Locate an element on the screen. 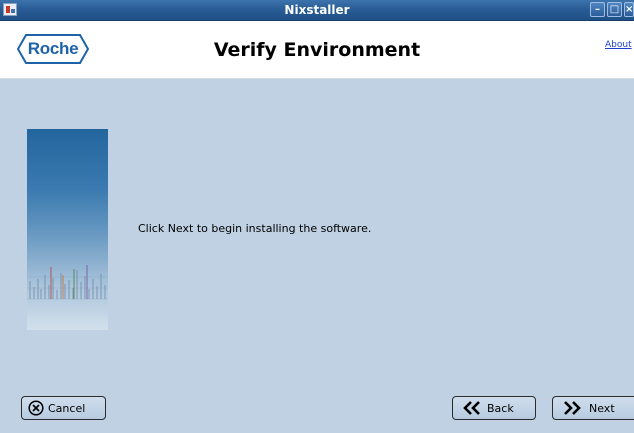  about-link: About is located at coordinates (618, 45).